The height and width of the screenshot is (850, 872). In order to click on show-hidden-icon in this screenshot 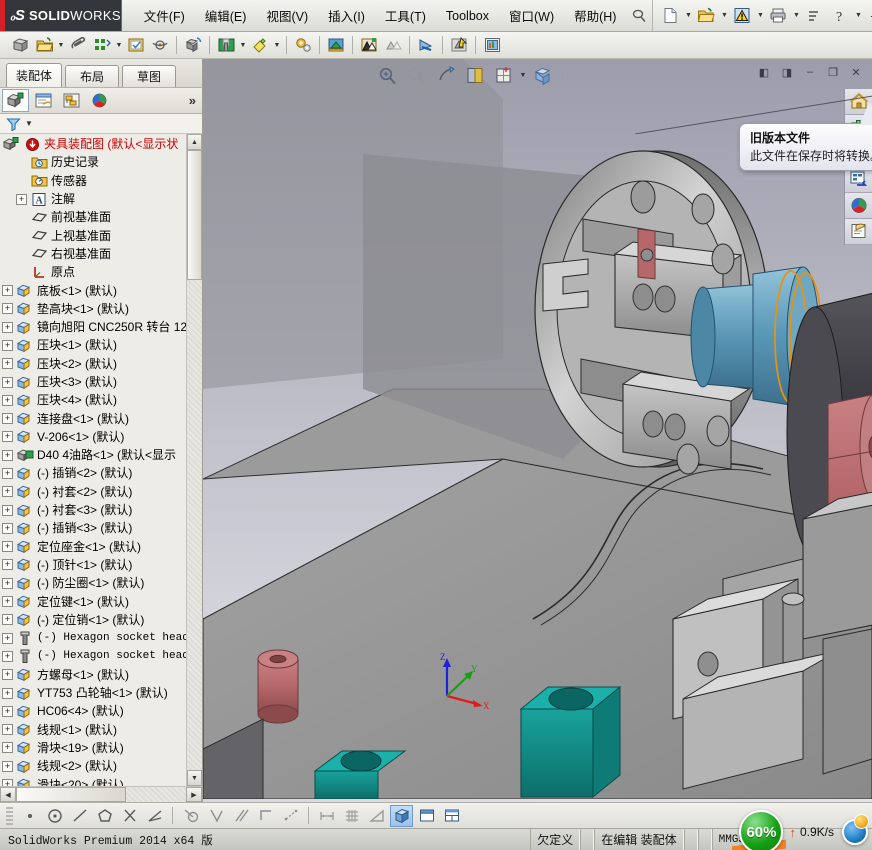, I will do `click(160, 45)`.